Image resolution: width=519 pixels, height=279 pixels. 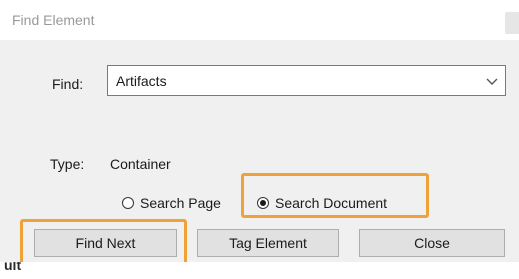 I want to click on caption-fragment-text: ult, so click(x=13, y=267).